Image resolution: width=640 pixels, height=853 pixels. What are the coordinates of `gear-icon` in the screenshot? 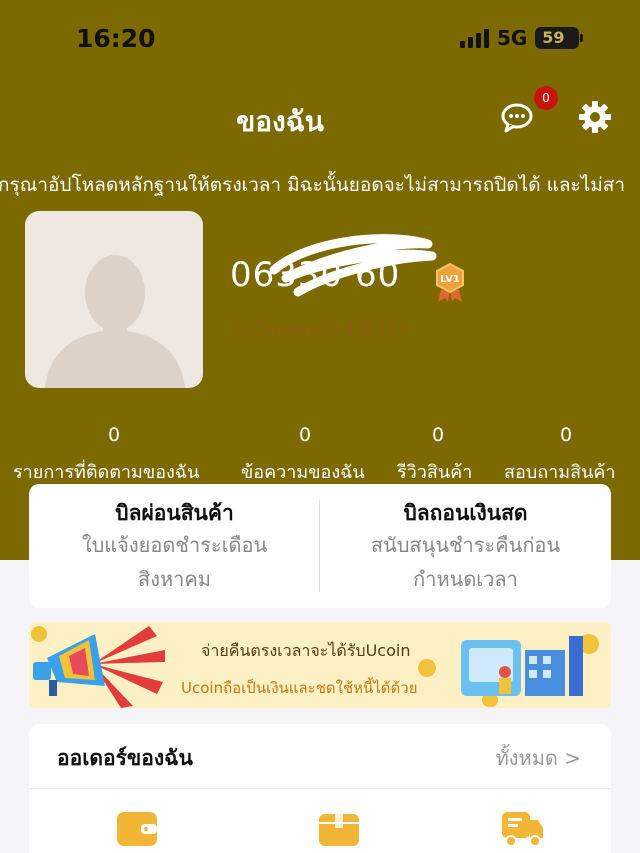 It's located at (595, 117).